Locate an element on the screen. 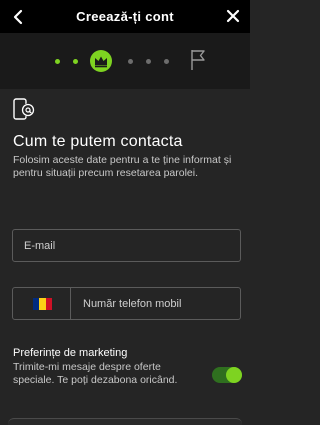 The height and width of the screenshot is (425, 320). progress-stepper is located at coordinates (125, 61).